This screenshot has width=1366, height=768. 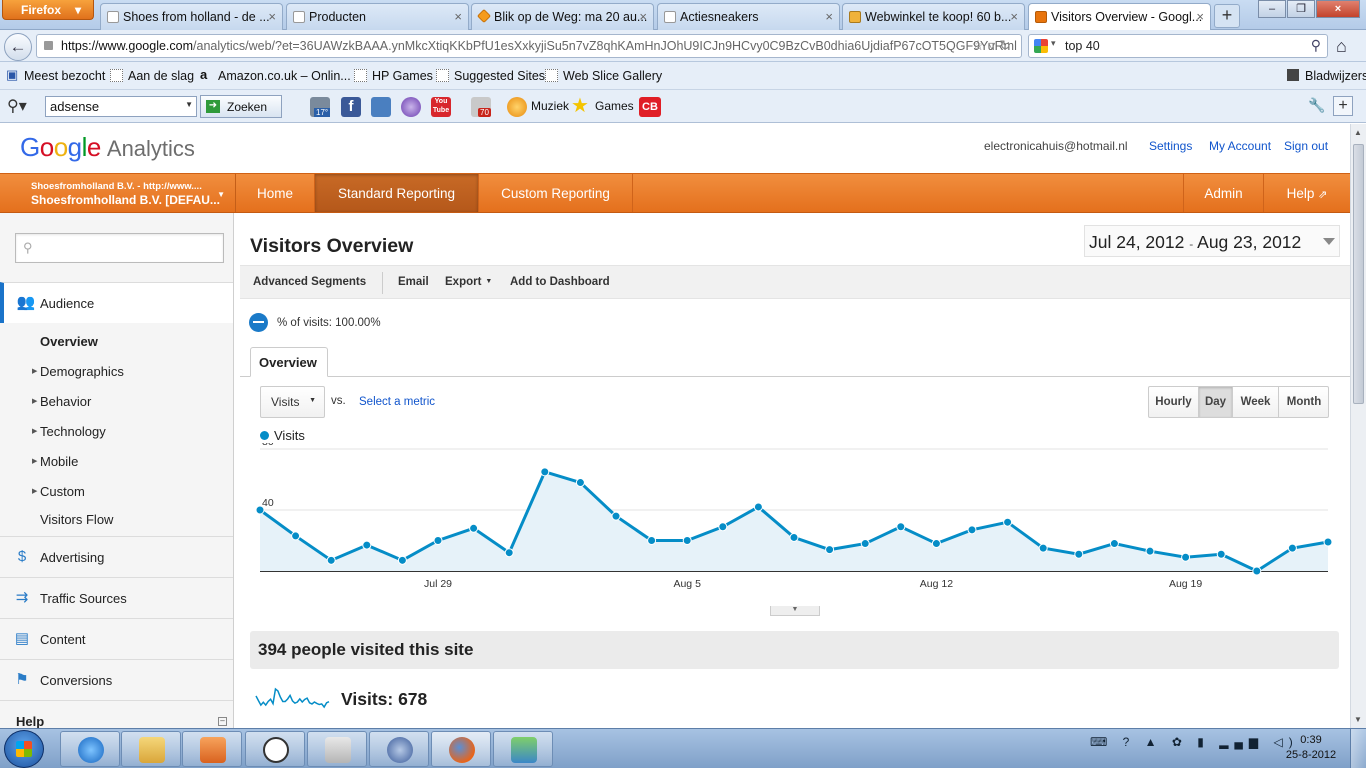 I want to click on toolbar-search-button: ➜ Zoeken, so click(x=241, y=106).